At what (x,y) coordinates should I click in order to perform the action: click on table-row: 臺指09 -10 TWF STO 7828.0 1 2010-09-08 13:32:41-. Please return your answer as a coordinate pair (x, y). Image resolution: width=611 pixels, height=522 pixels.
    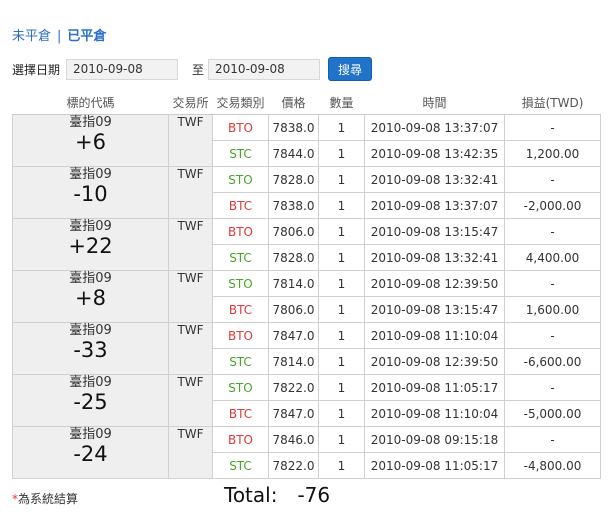
    Looking at the image, I should click on (306, 192).